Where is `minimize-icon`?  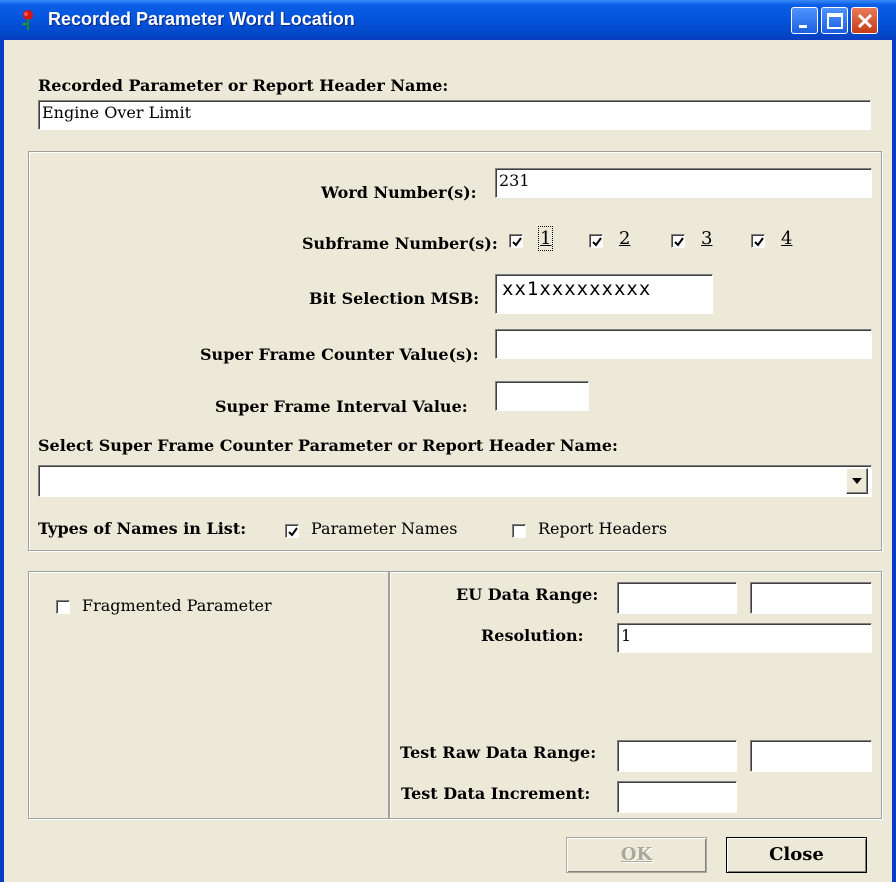 minimize-icon is located at coordinates (803, 26).